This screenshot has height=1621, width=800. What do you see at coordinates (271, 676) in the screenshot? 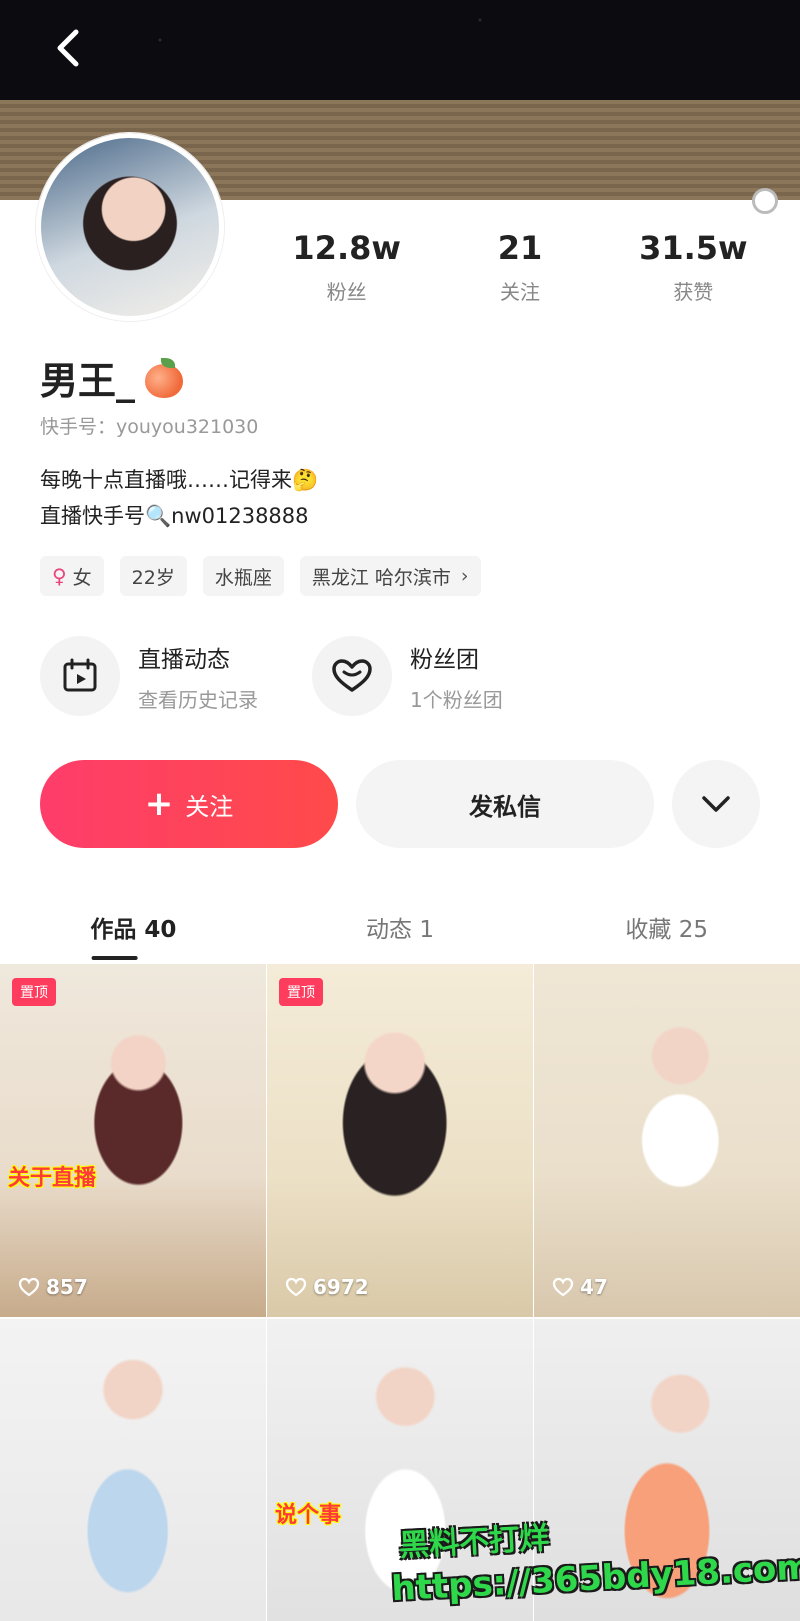
I see `feature-row: 直播动态 查看历史记录 粉丝团 1个粉丝团` at bounding box center [271, 676].